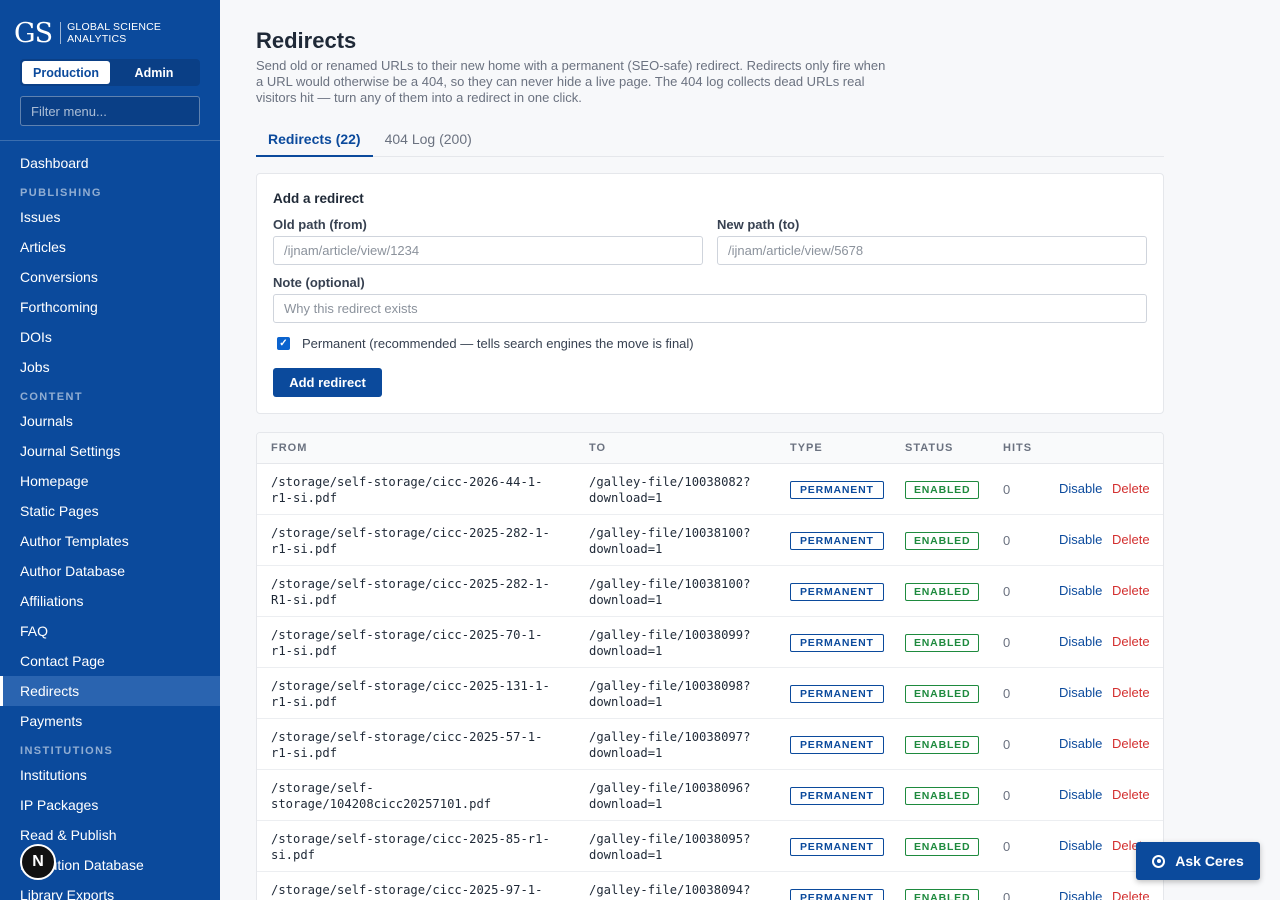 The width and height of the screenshot is (1280, 900). Describe the element at coordinates (327, 382) in the screenshot. I see `add-redirect-button: Add redirect` at that location.